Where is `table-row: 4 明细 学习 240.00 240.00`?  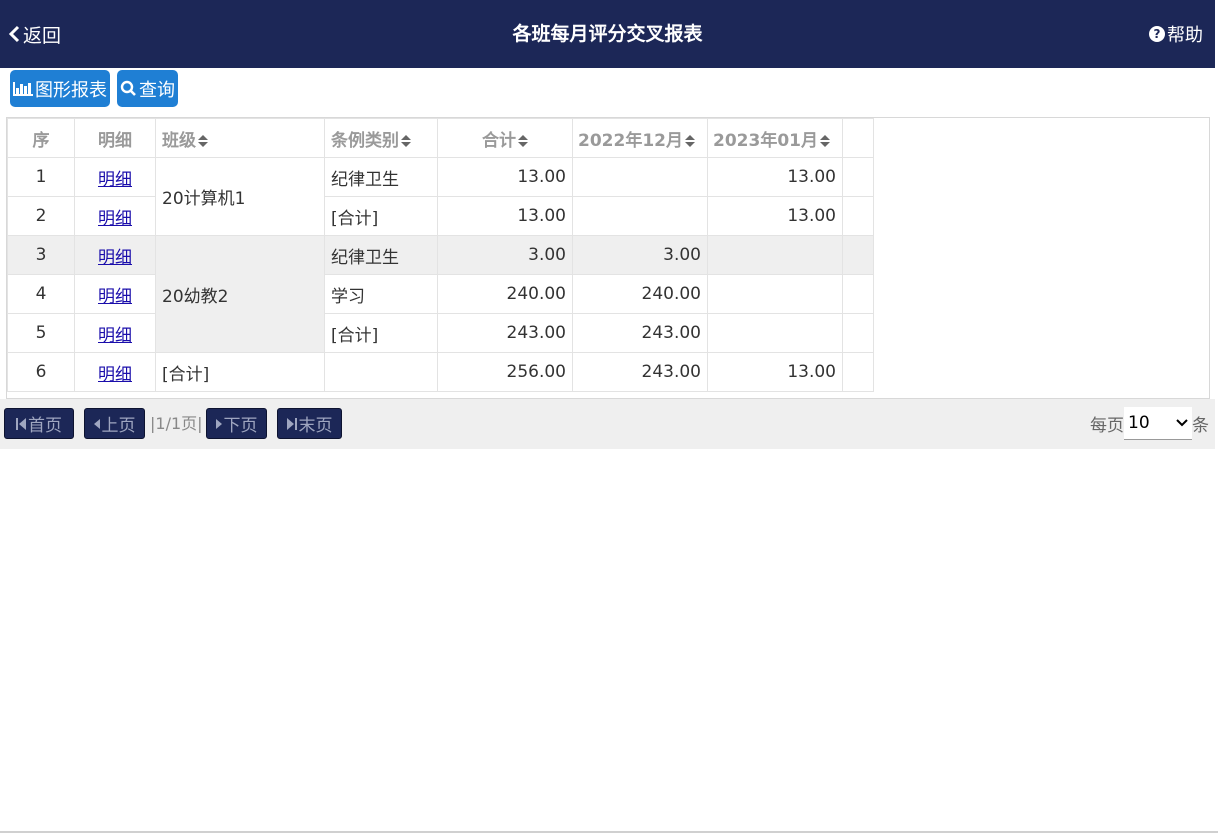
table-row: 4 明细 学习 240.00 240.00 is located at coordinates (440, 294).